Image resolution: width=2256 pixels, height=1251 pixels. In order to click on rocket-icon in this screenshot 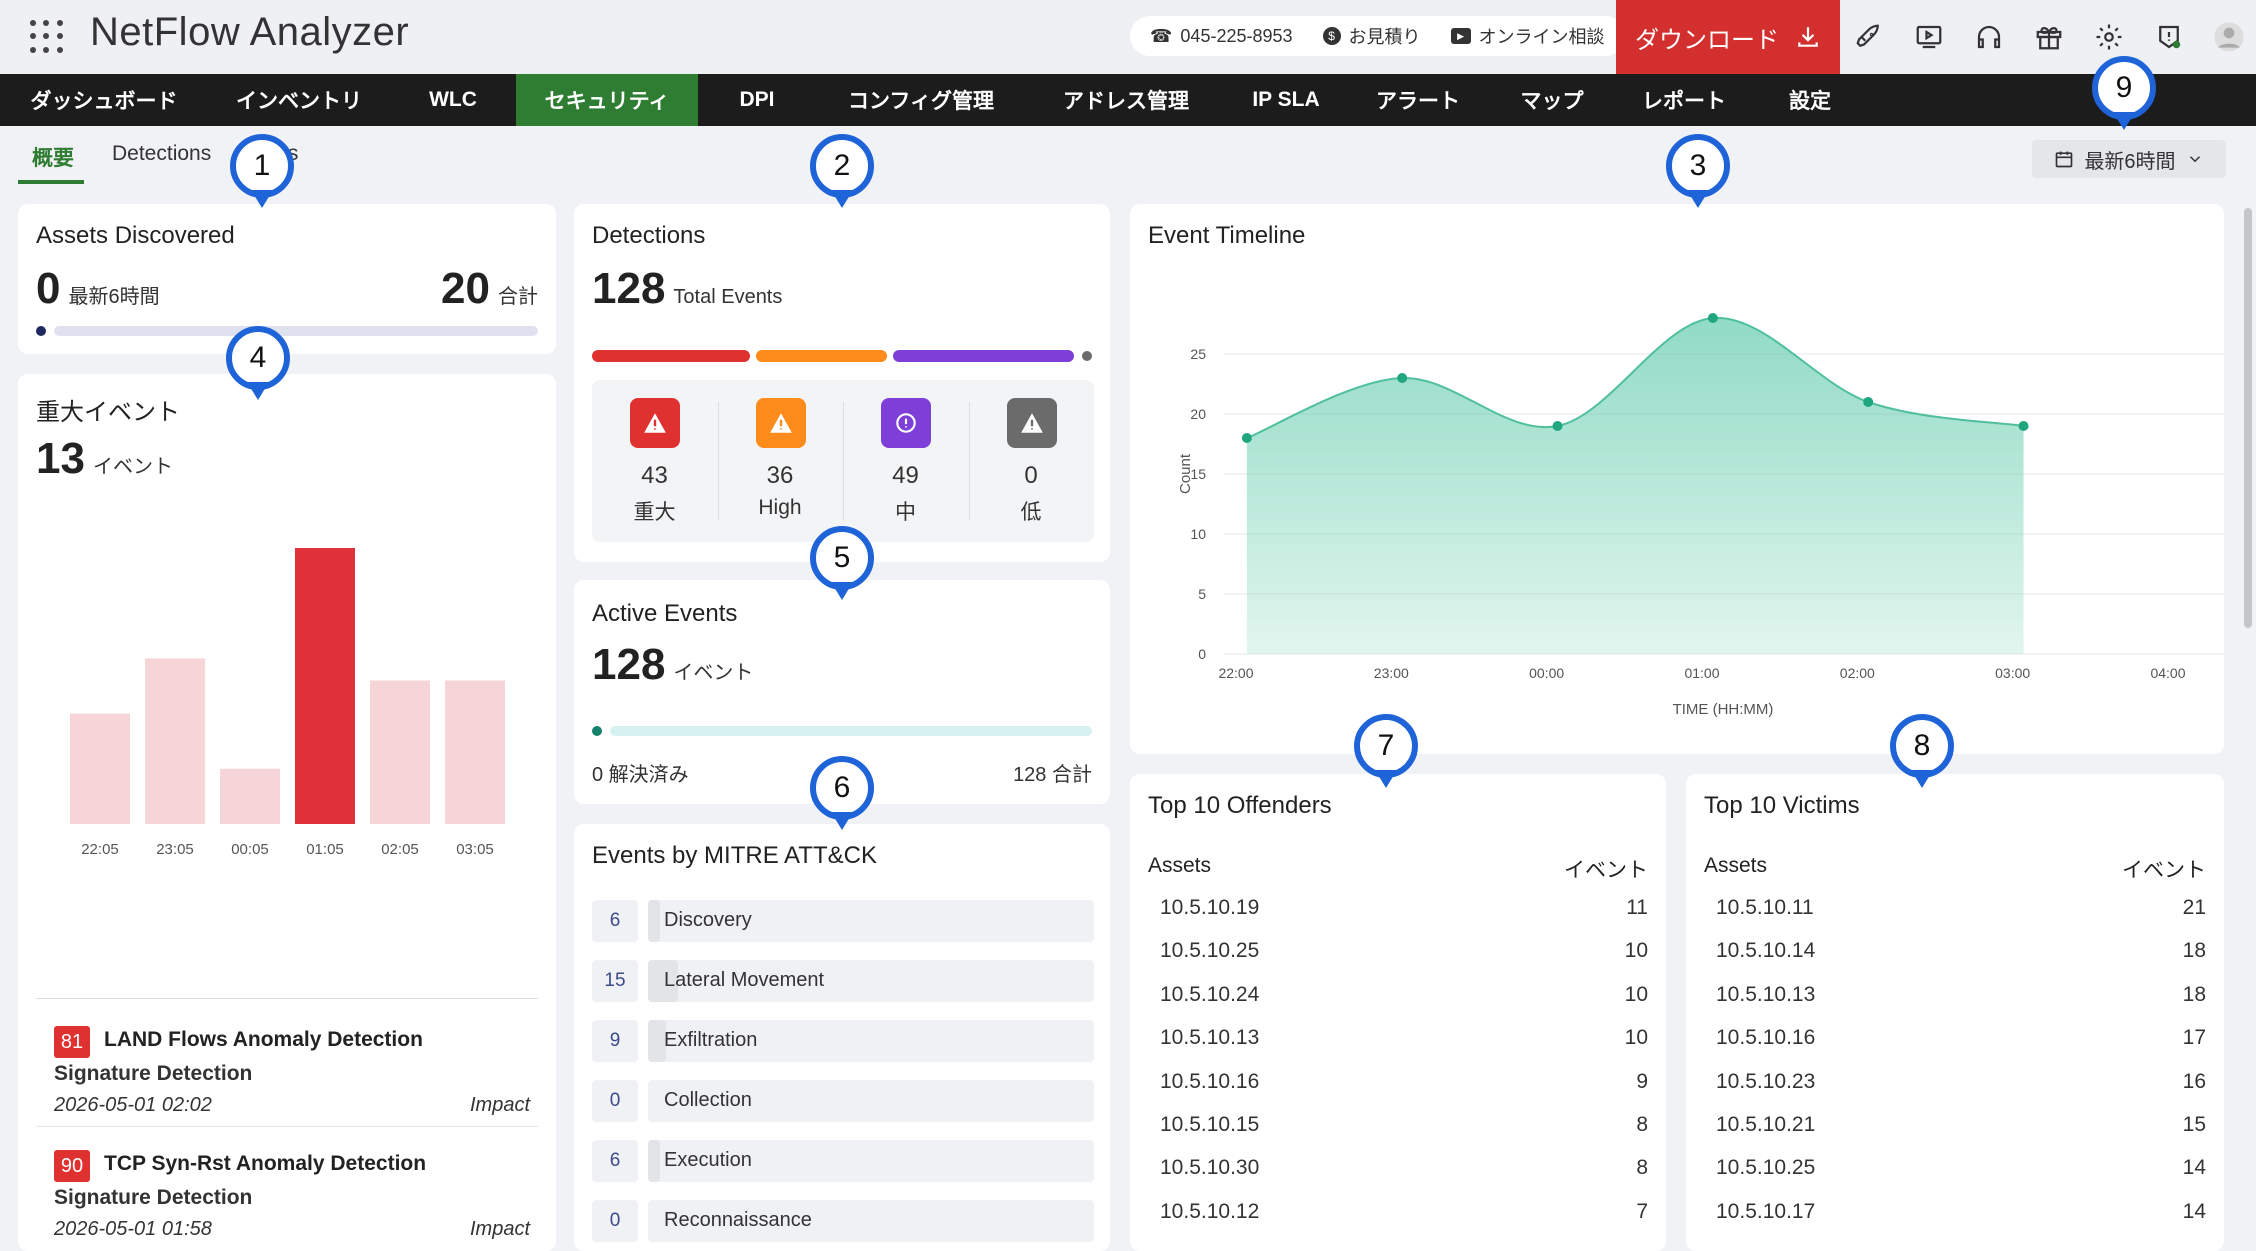, I will do `click(1869, 37)`.